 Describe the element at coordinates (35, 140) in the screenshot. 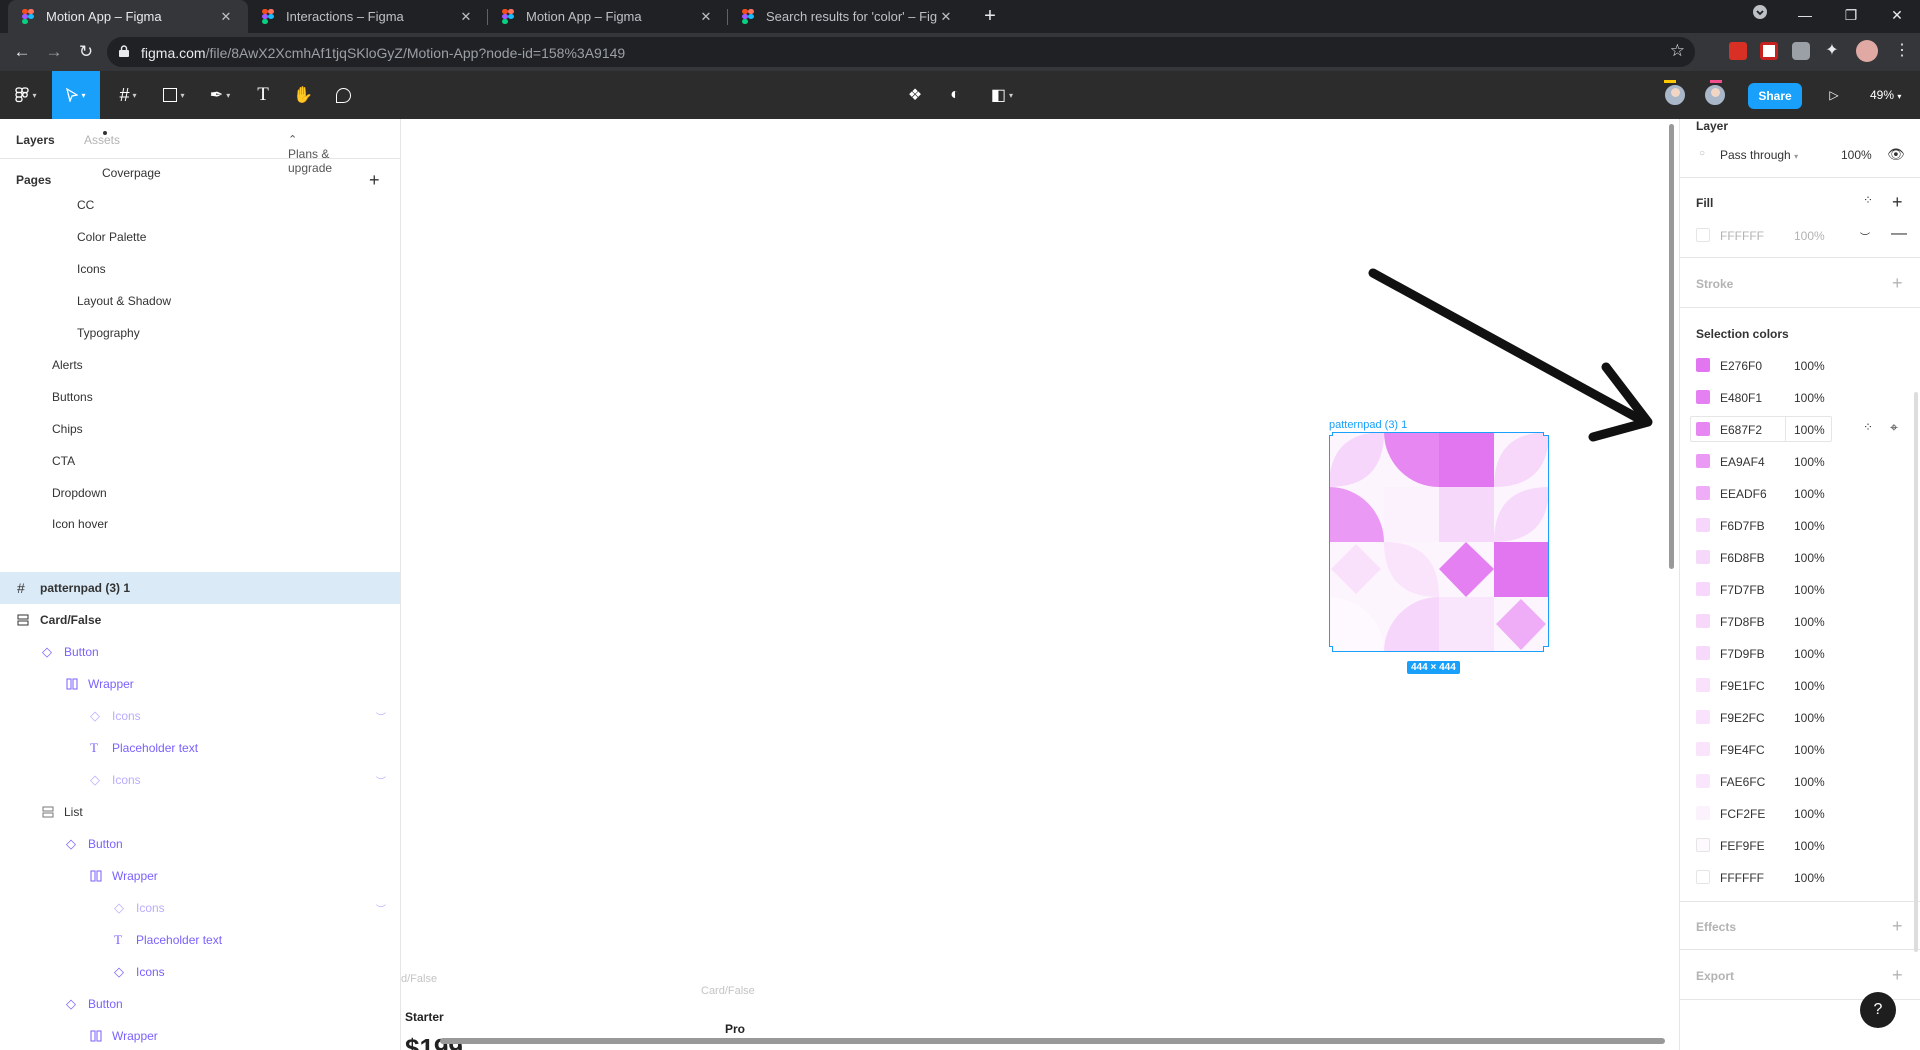

I see `tab-layers: Layers` at that location.